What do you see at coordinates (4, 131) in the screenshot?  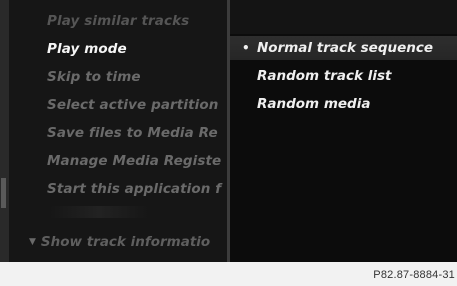 I see `screen-bezel` at bounding box center [4, 131].